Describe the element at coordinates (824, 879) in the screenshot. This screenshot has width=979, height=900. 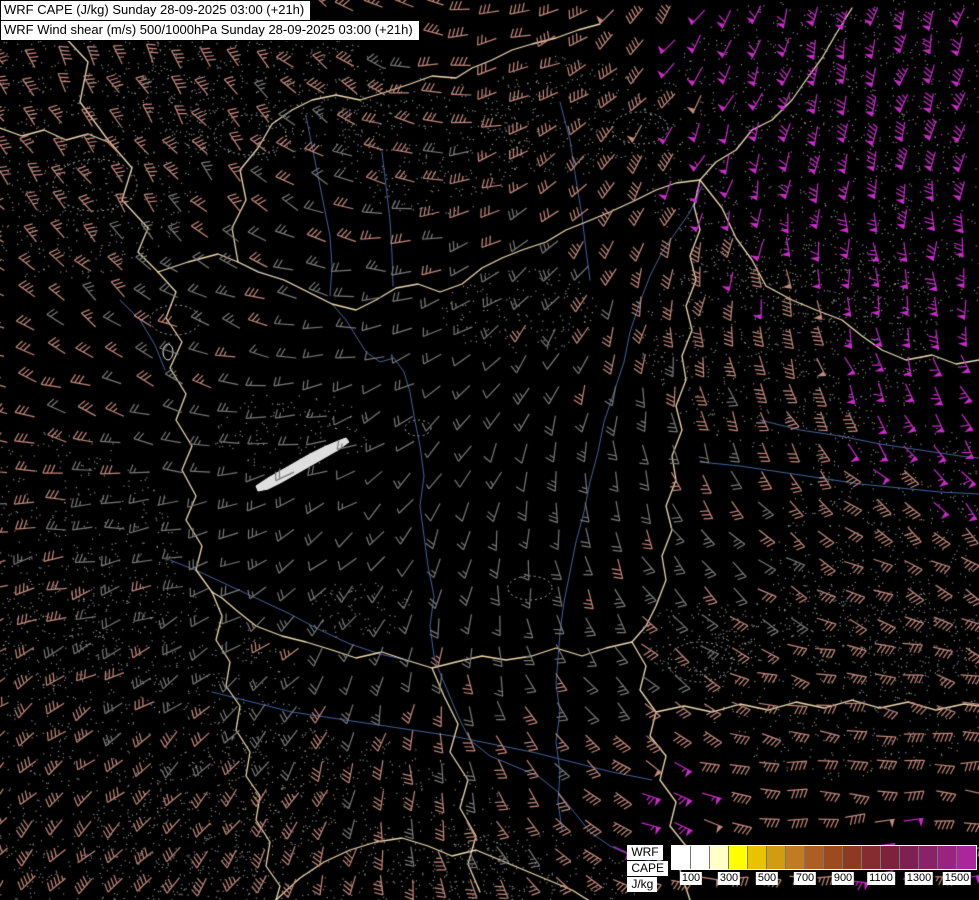
I see `legend-tick-row: 100 300 500 700 900 1100 1300 1500` at that location.